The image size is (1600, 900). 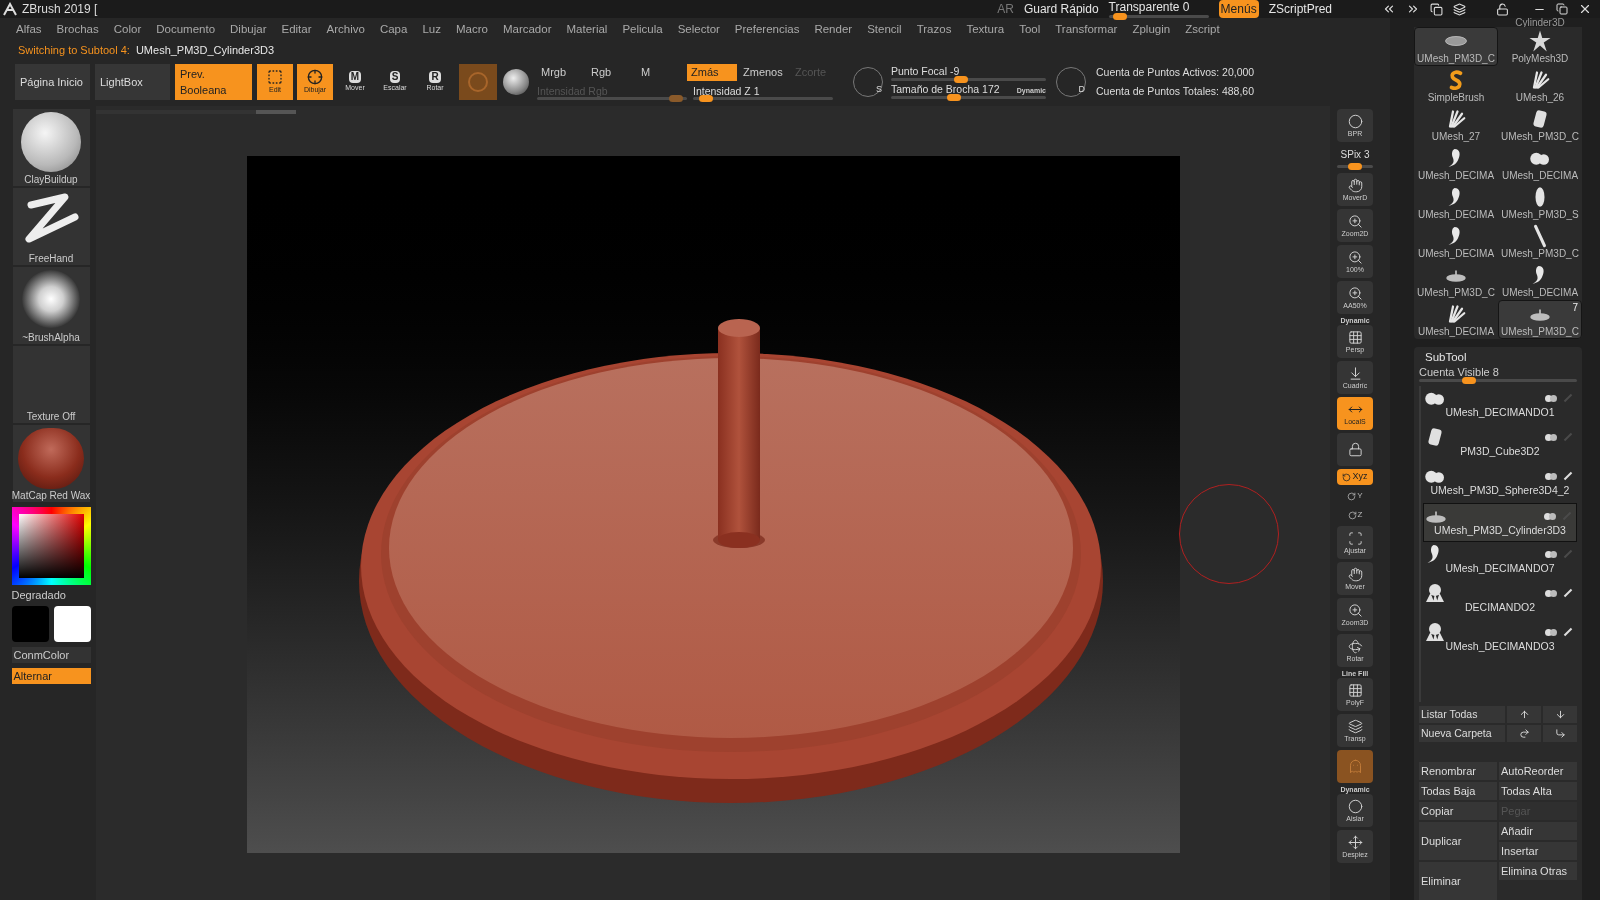 What do you see at coordinates (1355, 515) in the screenshot?
I see `axis-button: Z` at bounding box center [1355, 515].